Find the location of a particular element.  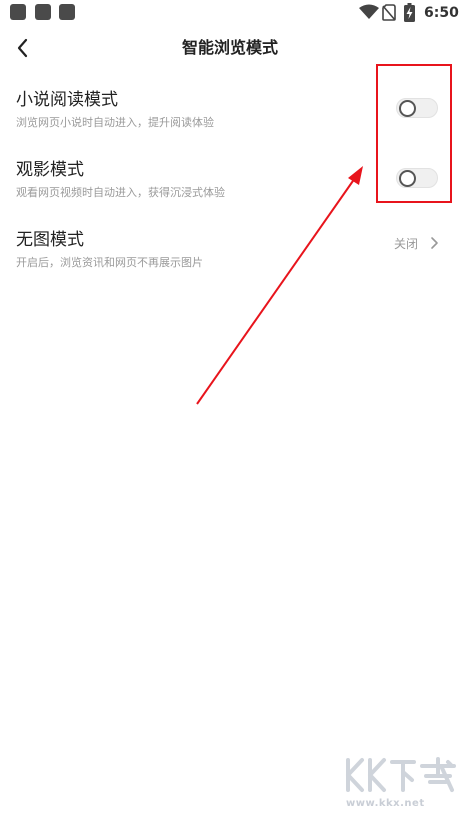

setting-description: 观看网页视频时自动进入，获得沉浸式体验 is located at coordinates (120, 192).